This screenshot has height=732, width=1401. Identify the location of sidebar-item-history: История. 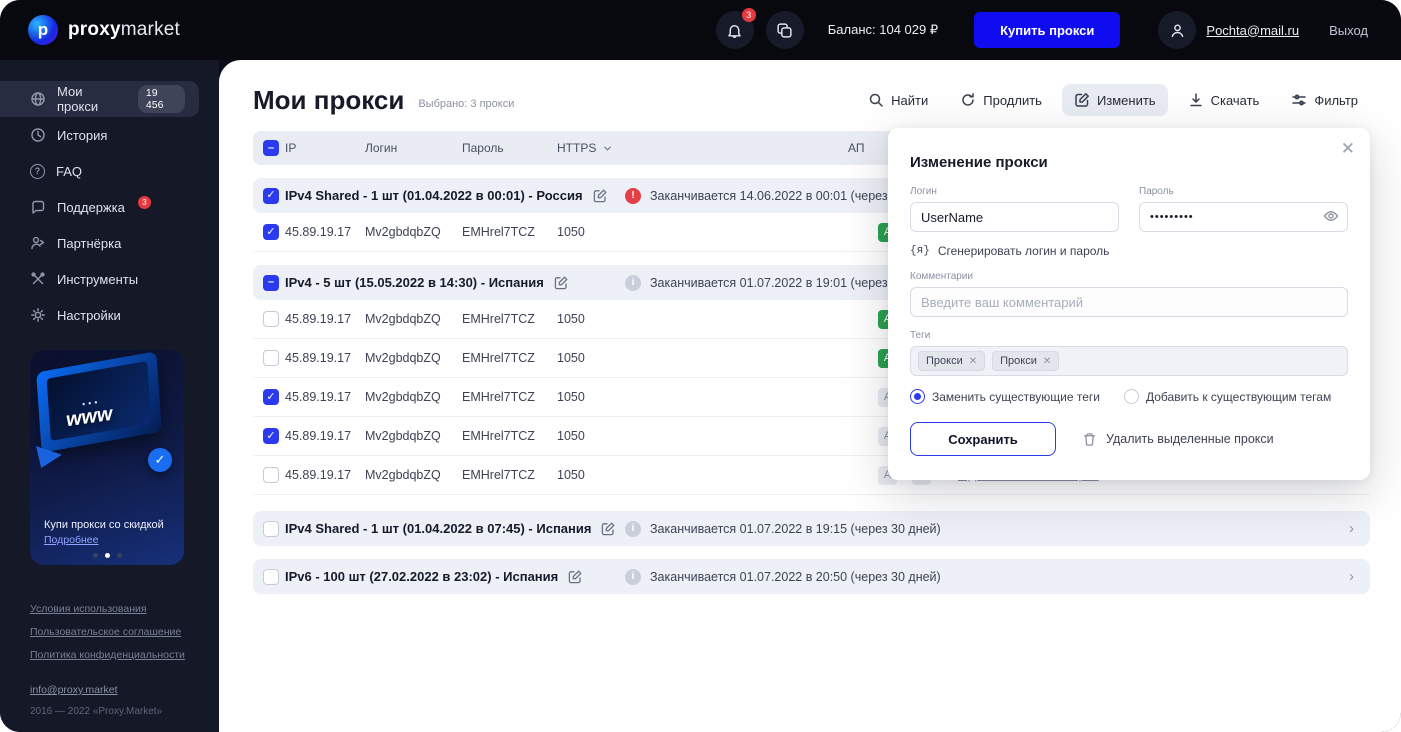
(99, 135).